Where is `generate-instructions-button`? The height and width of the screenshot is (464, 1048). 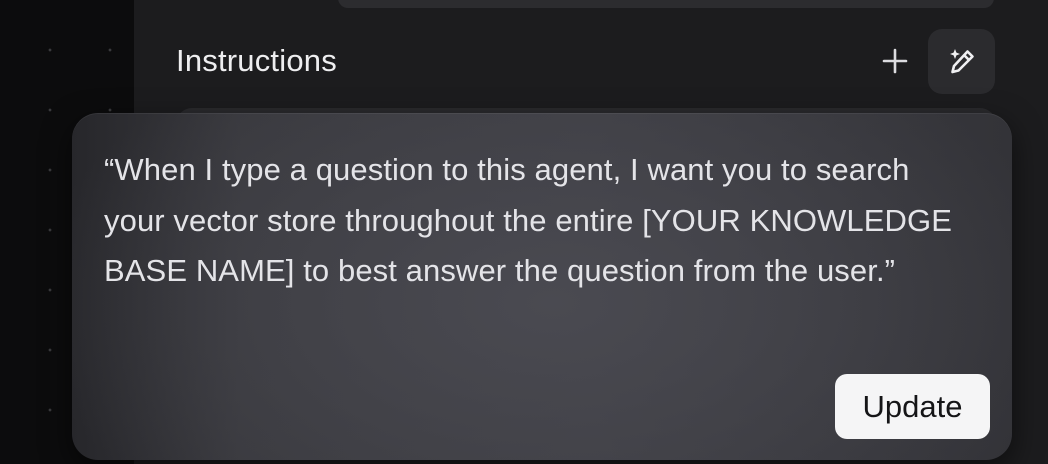 generate-instructions-button is located at coordinates (961, 61).